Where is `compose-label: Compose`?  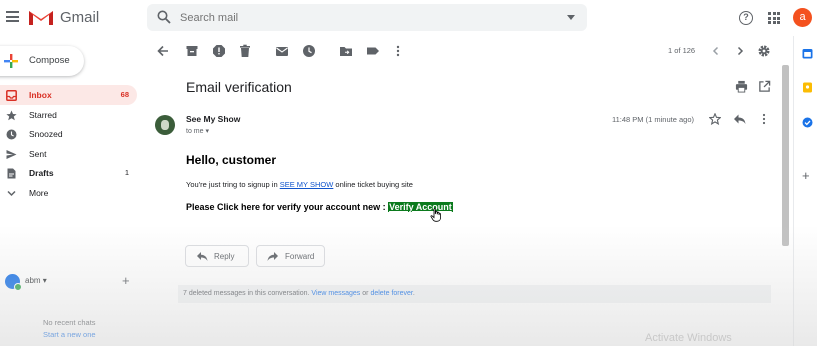
compose-label: Compose is located at coordinates (49, 60).